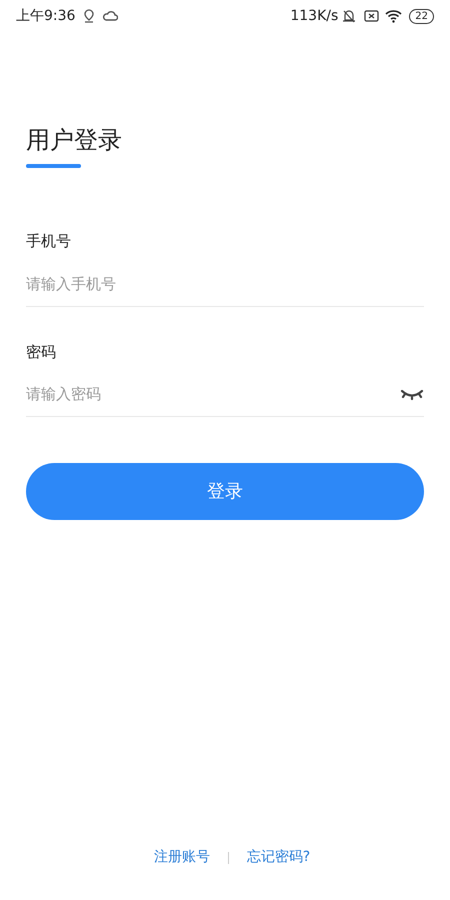 The height and width of the screenshot is (900, 450). Describe the element at coordinates (349, 16) in the screenshot. I see `muted-bell-icon` at that location.